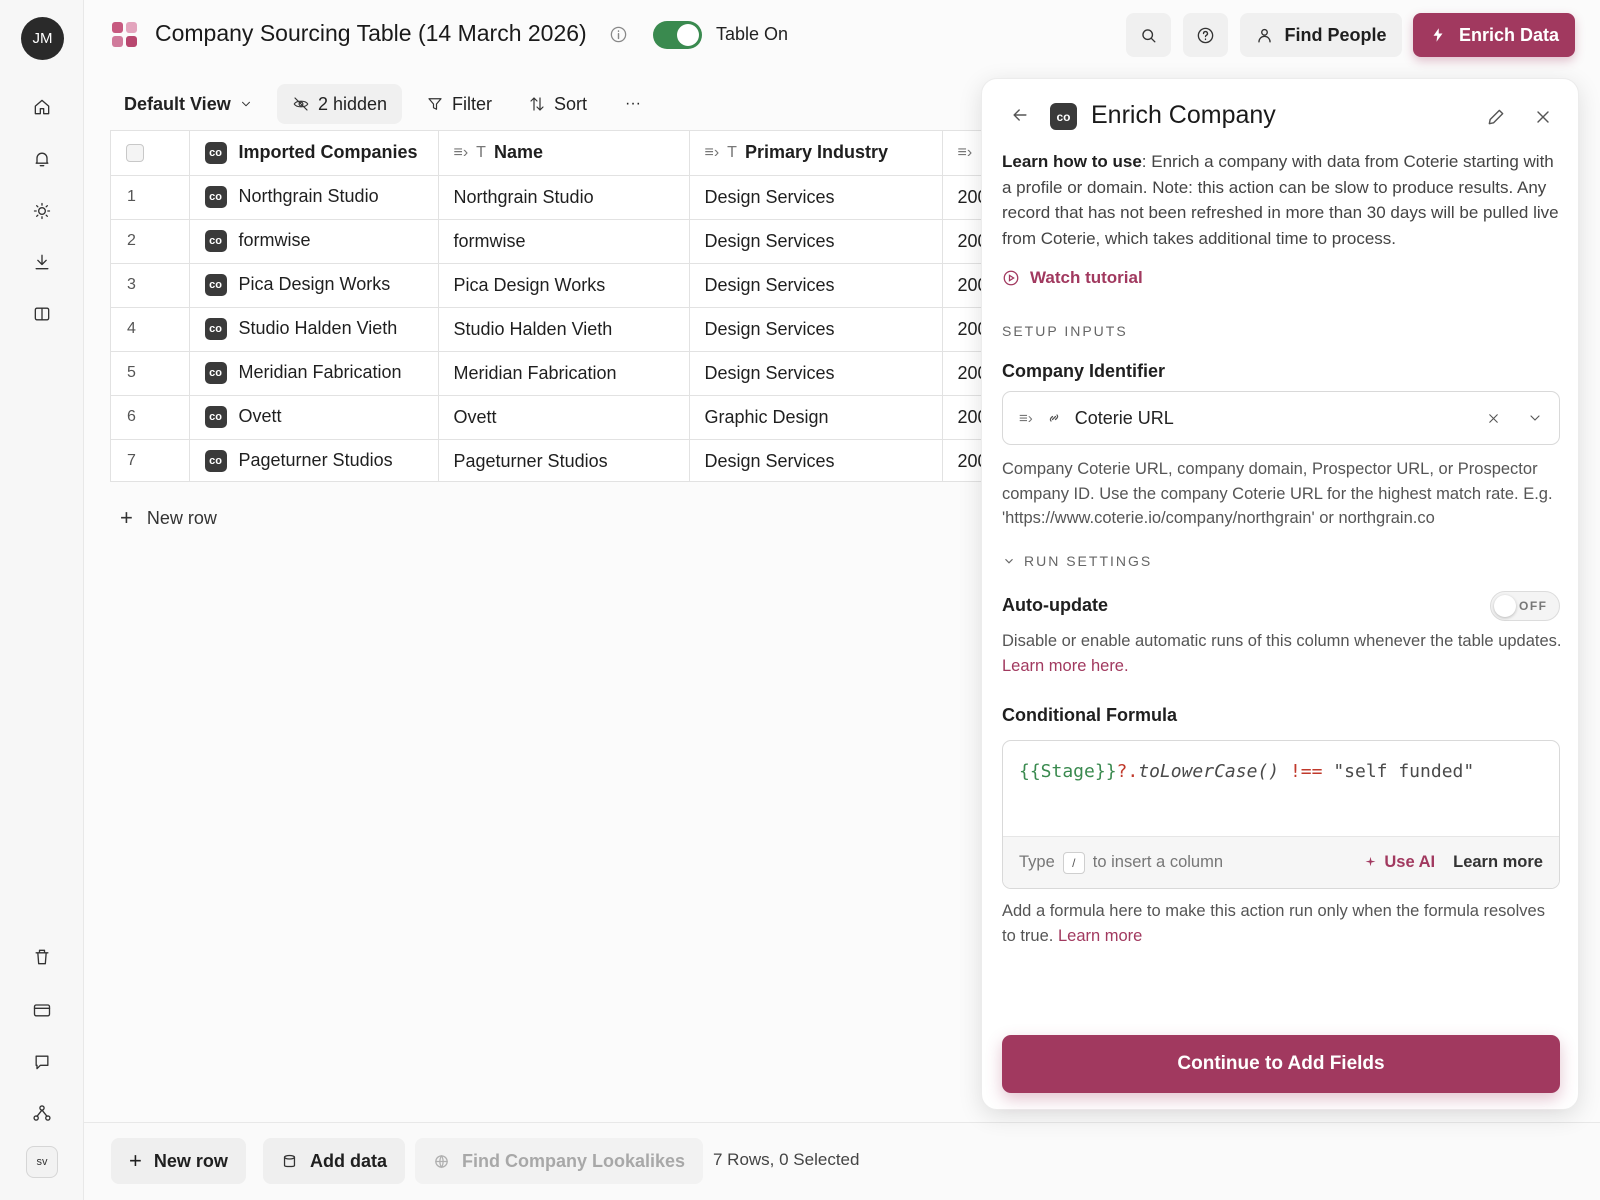 This screenshot has width=1600, height=1200. Describe the element at coordinates (1065, 666) in the screenshot. I see `auto-update-learn-more-link: Learn more here.` at that location.